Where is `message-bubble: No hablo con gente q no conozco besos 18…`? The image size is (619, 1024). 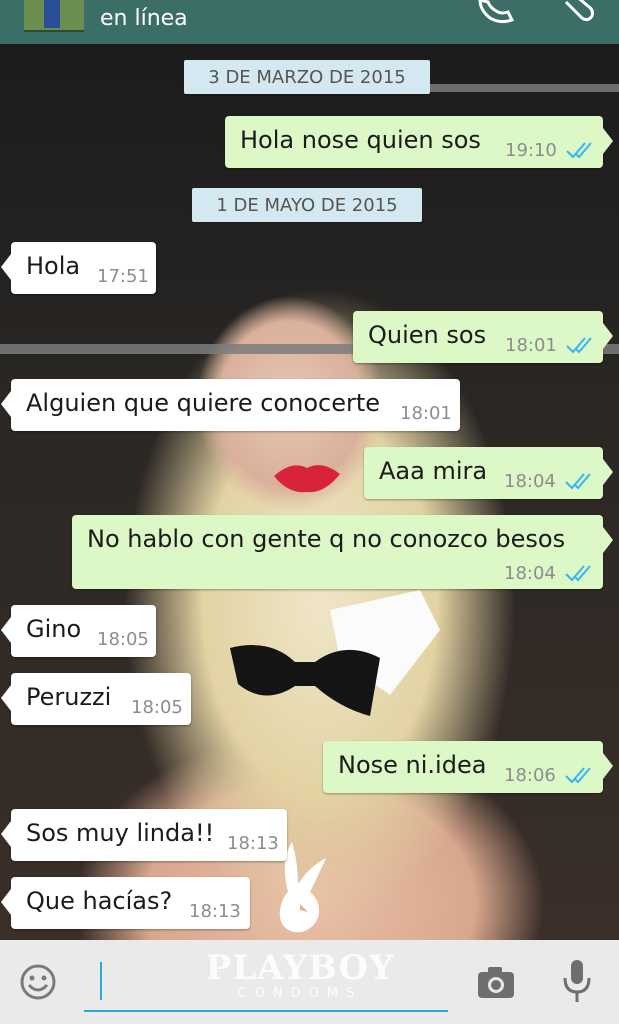
message-bubble: No hablo con gente q no conozco besos 18… is located at coordinates (342, 552).